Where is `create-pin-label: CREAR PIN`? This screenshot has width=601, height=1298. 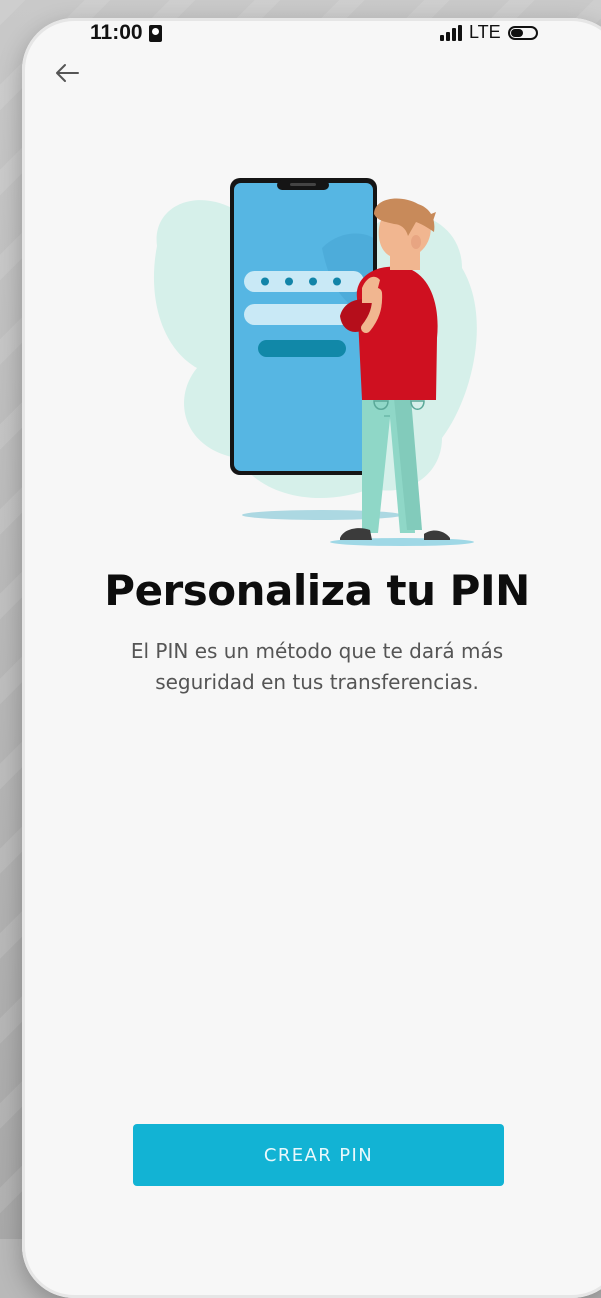
create-pin-label: CREAR PIN is located at coordinates (318, 1155).